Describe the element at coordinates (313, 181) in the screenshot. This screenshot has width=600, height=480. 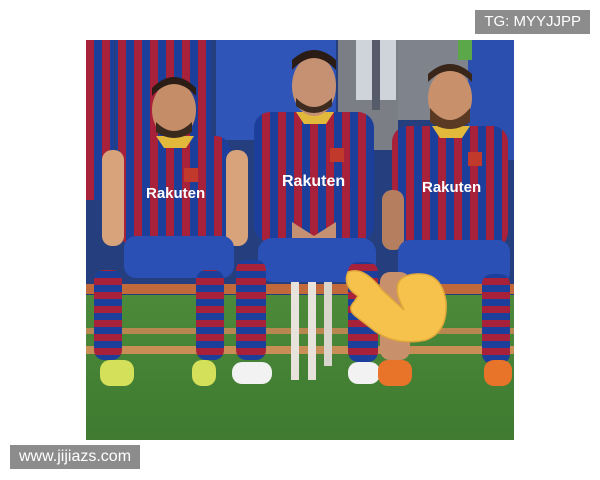
I see `sponsor-text-center: Rakuten` at that location.